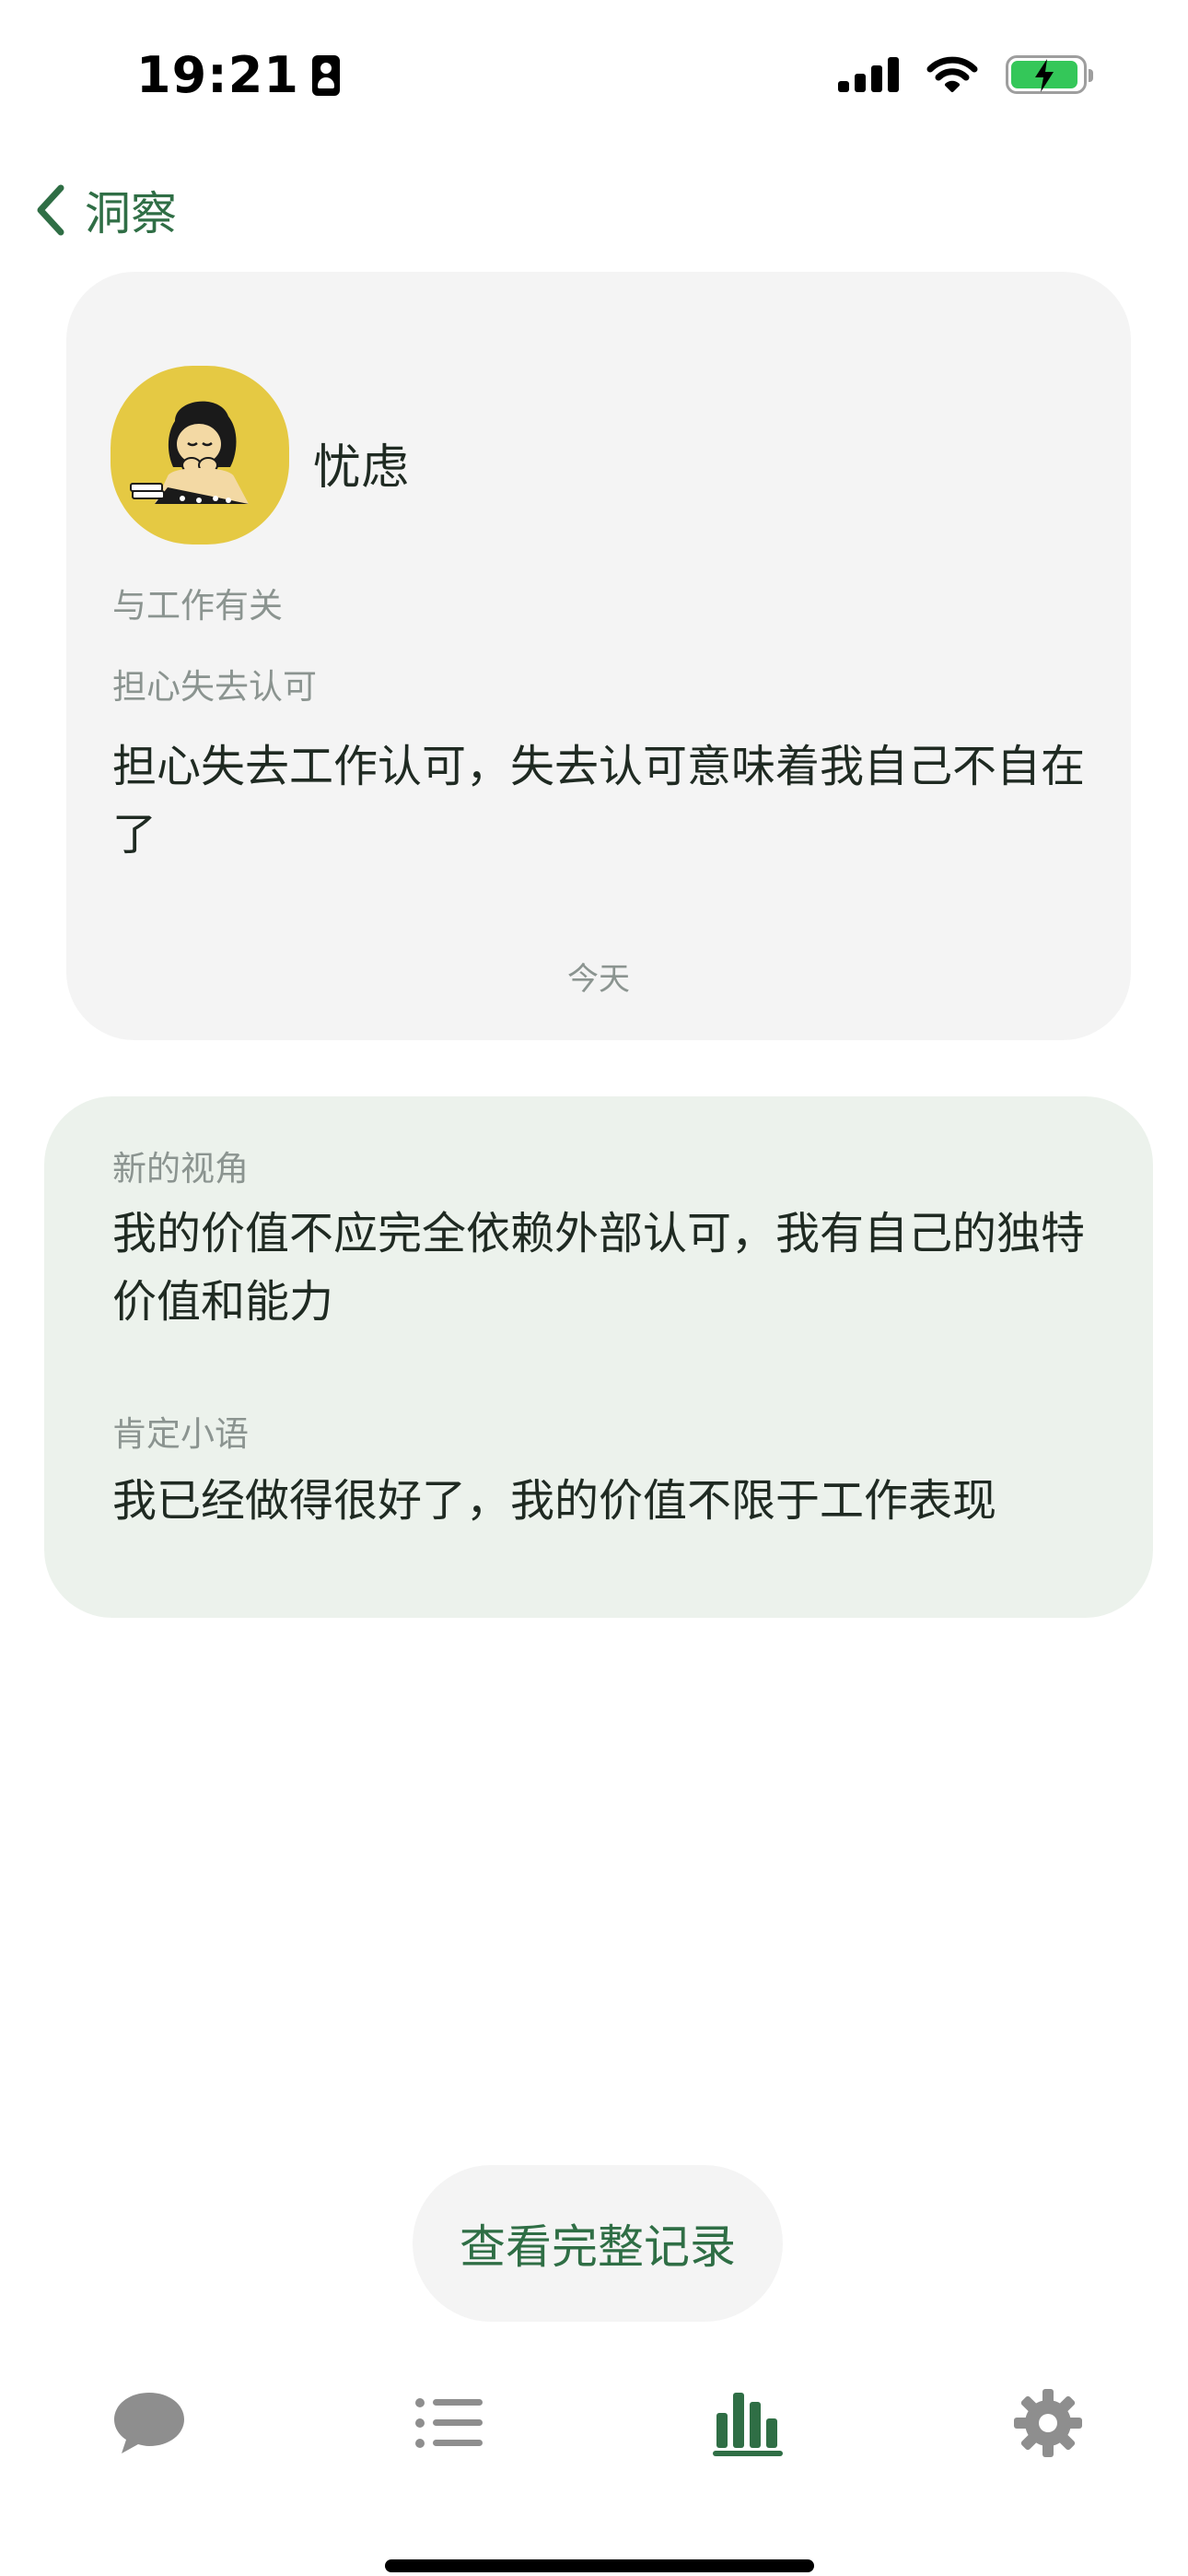 The height and width of the screenshot is (2576, 1188). I want to click on tab-chat, so click(149, 2423).